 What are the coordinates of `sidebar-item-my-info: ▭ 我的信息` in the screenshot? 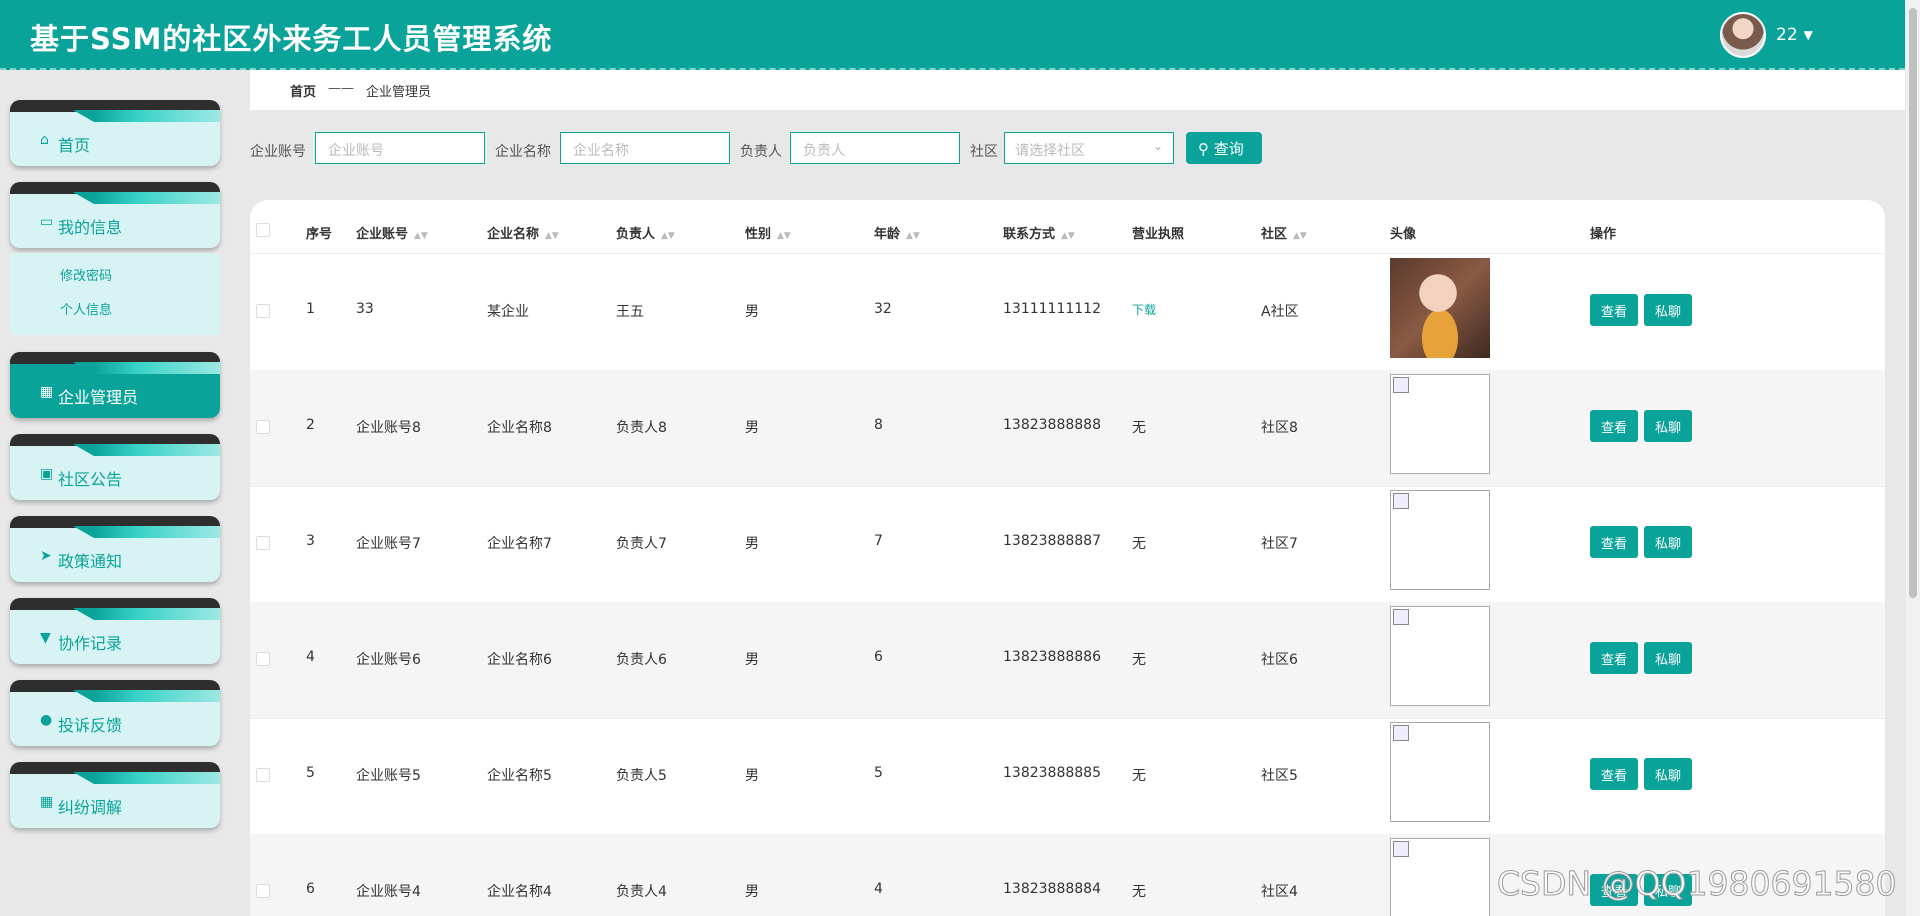 It's located at (115, 215).